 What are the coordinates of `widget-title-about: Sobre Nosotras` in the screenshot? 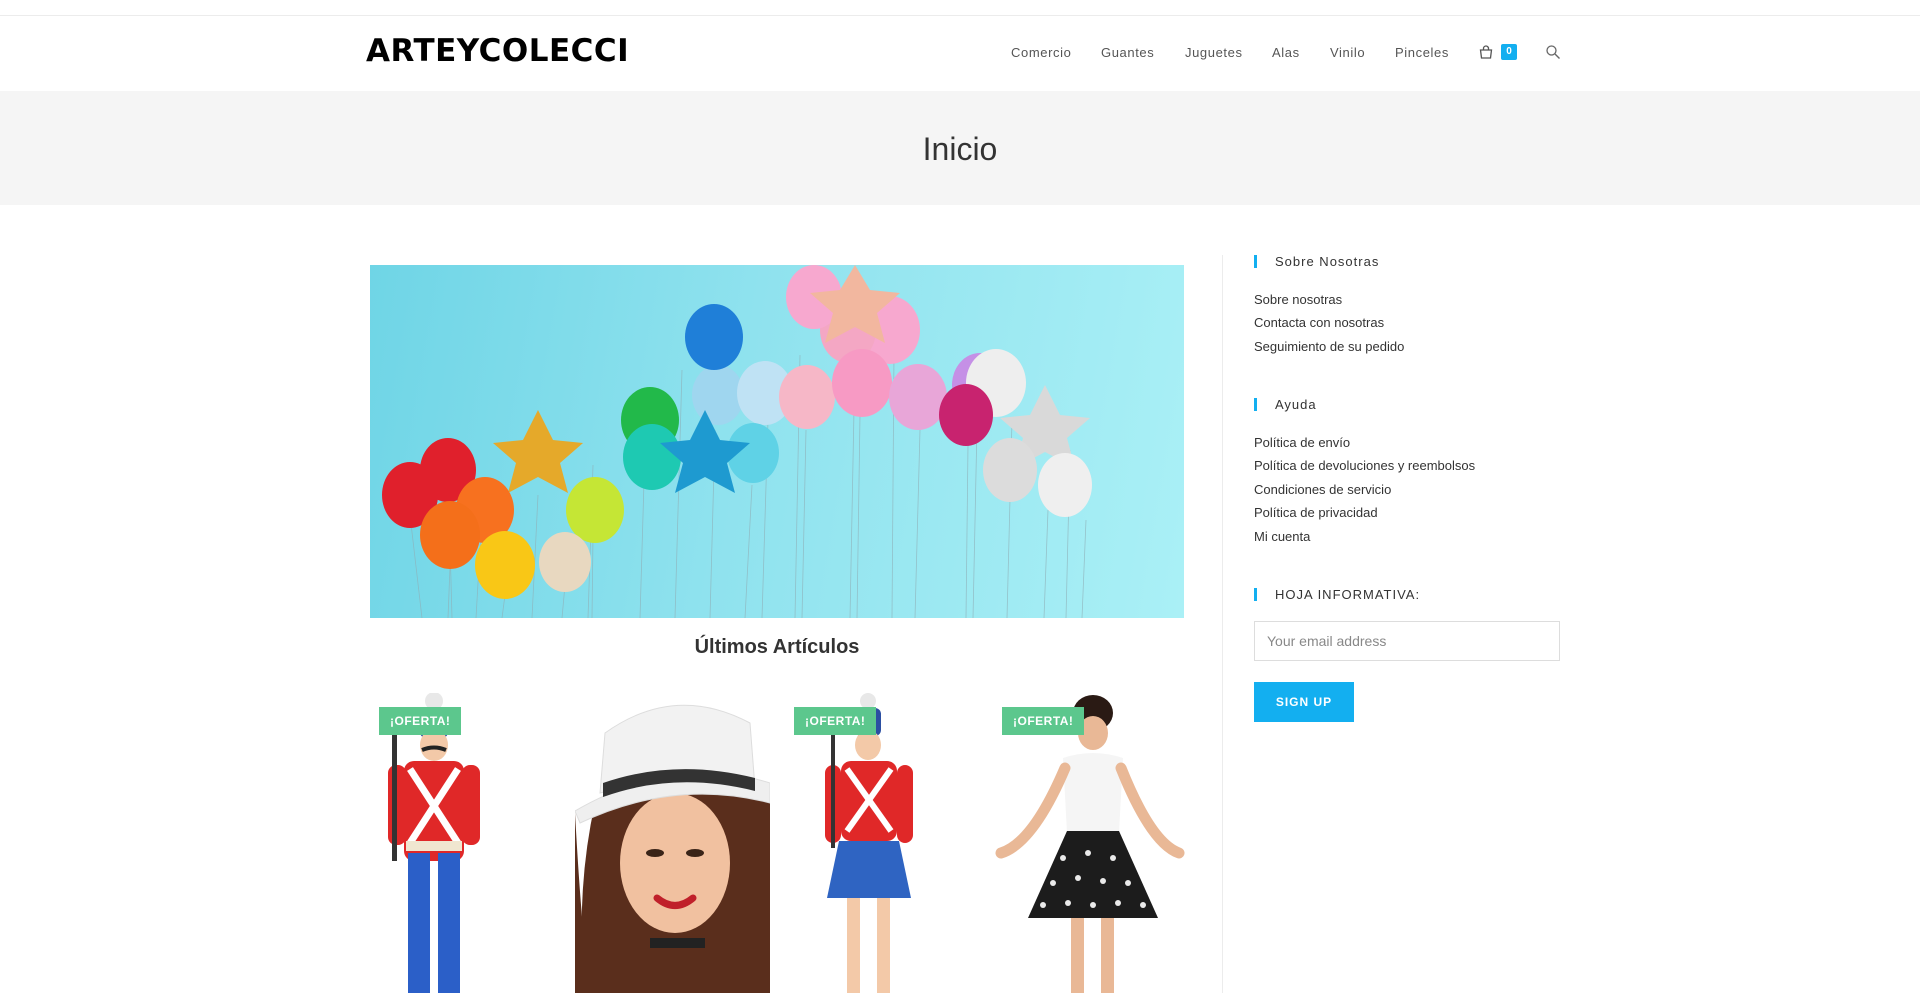 It's located at (1316, 261).